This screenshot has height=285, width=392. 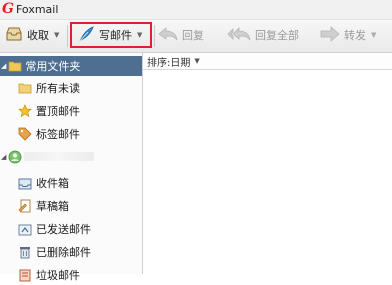 What do you see at coordinates (25, 229) in the screenshot?
I see `sent-icon` at bounding box center [25, 229].